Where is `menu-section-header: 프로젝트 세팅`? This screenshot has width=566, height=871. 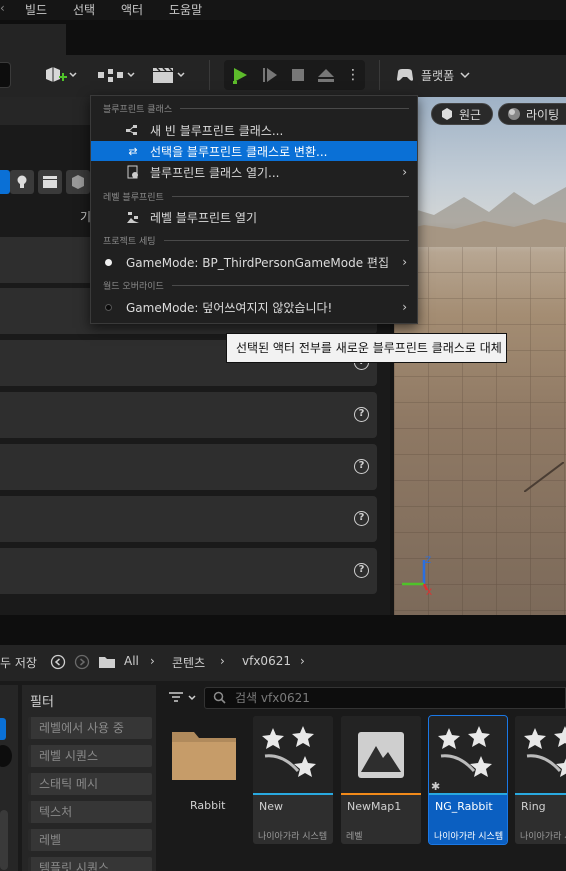
menu-section-header: 프로젝트 세팅 is located at coordinates (256, 240).